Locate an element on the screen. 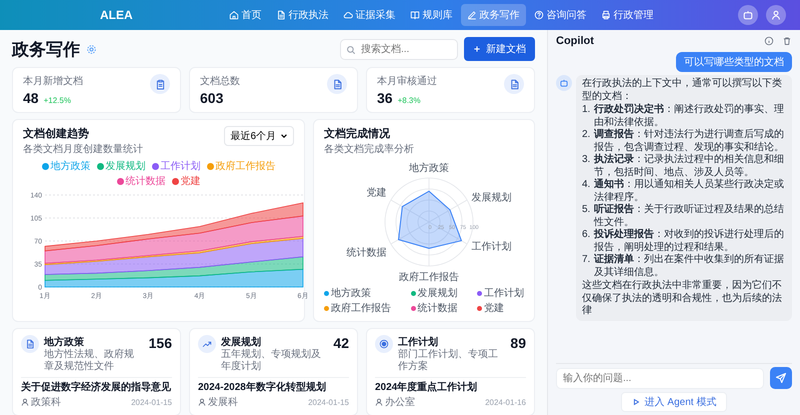 The image size is (800, 415). stat-value: 48 is located at coordinates (31, 98).